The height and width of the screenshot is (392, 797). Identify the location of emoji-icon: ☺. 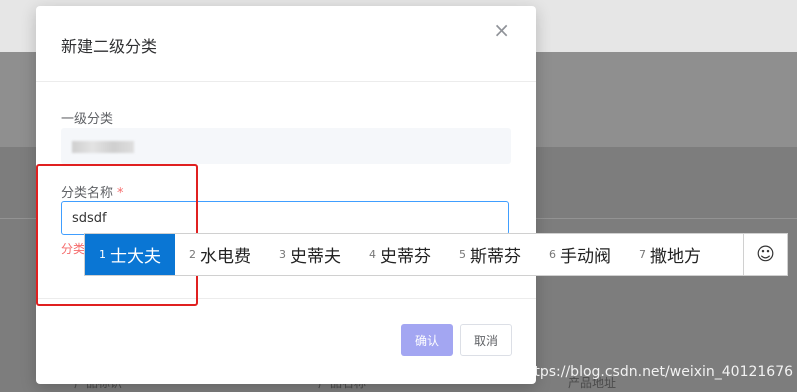
(765, 254).